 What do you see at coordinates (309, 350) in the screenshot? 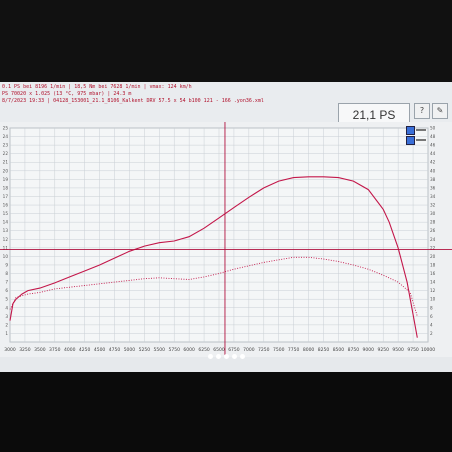
I see `x-tick-label: 8000` at bounding box center [309, 350].